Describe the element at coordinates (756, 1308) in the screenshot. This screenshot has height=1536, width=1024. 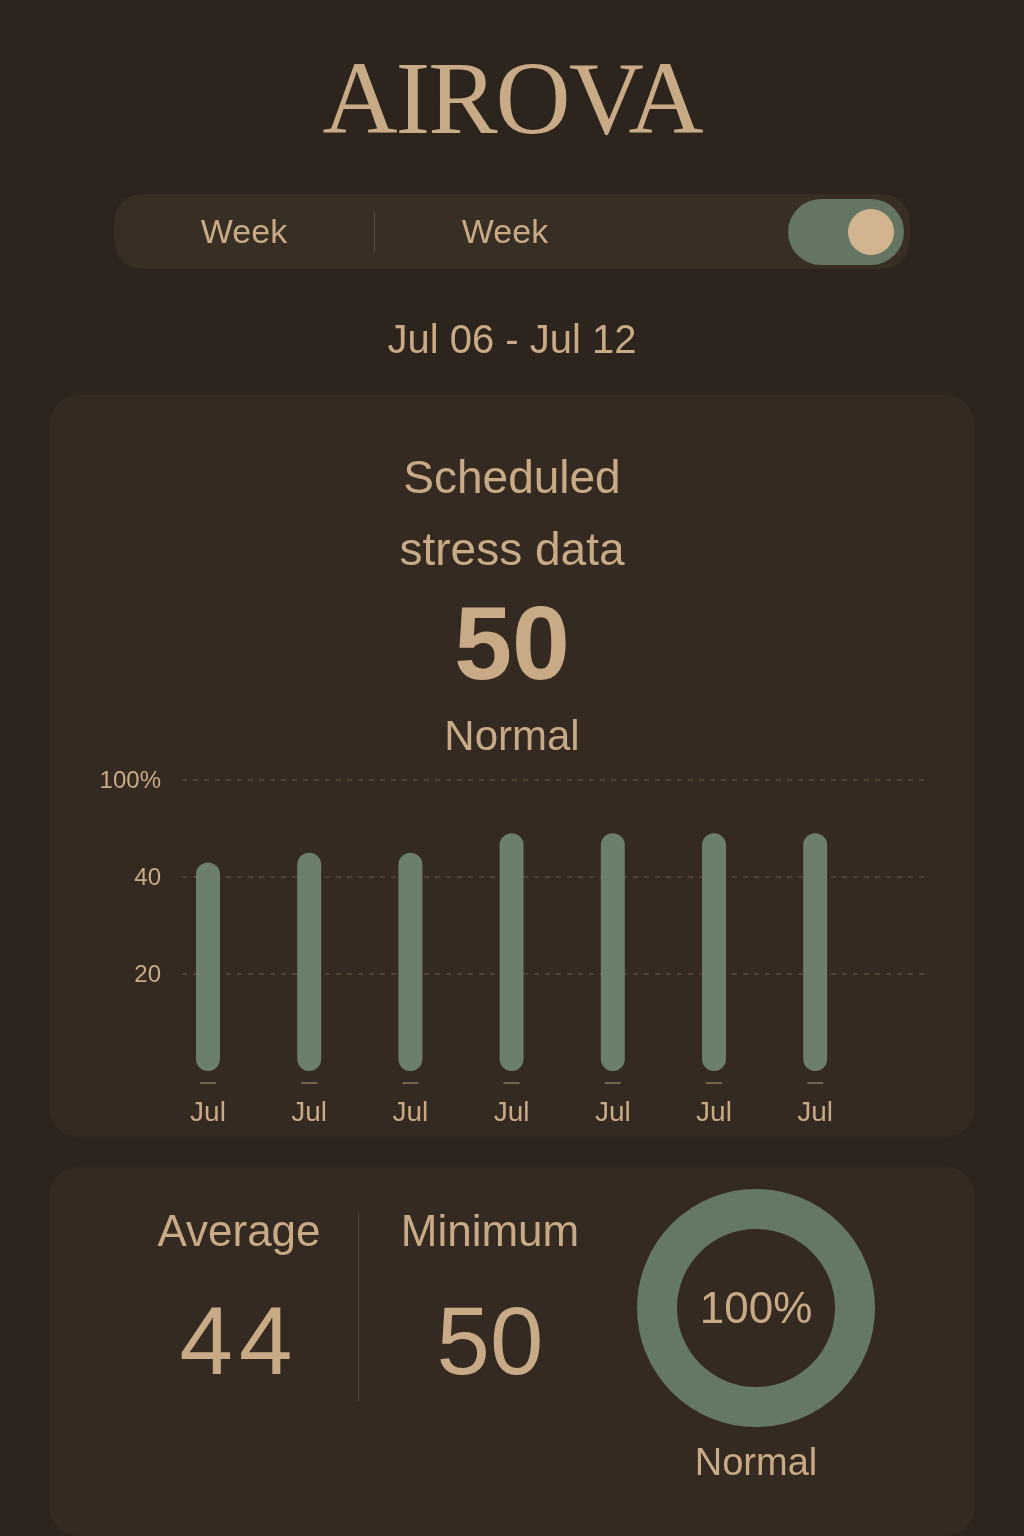
I see `ring-reading: 100%` at that location.